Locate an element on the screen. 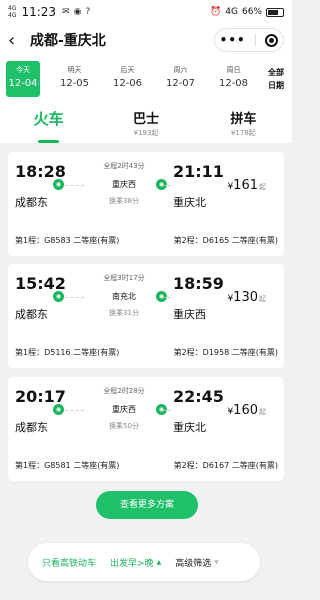  leg-2: 第2程：D6167 二等座(有票) is located at coordinates (225, 465).